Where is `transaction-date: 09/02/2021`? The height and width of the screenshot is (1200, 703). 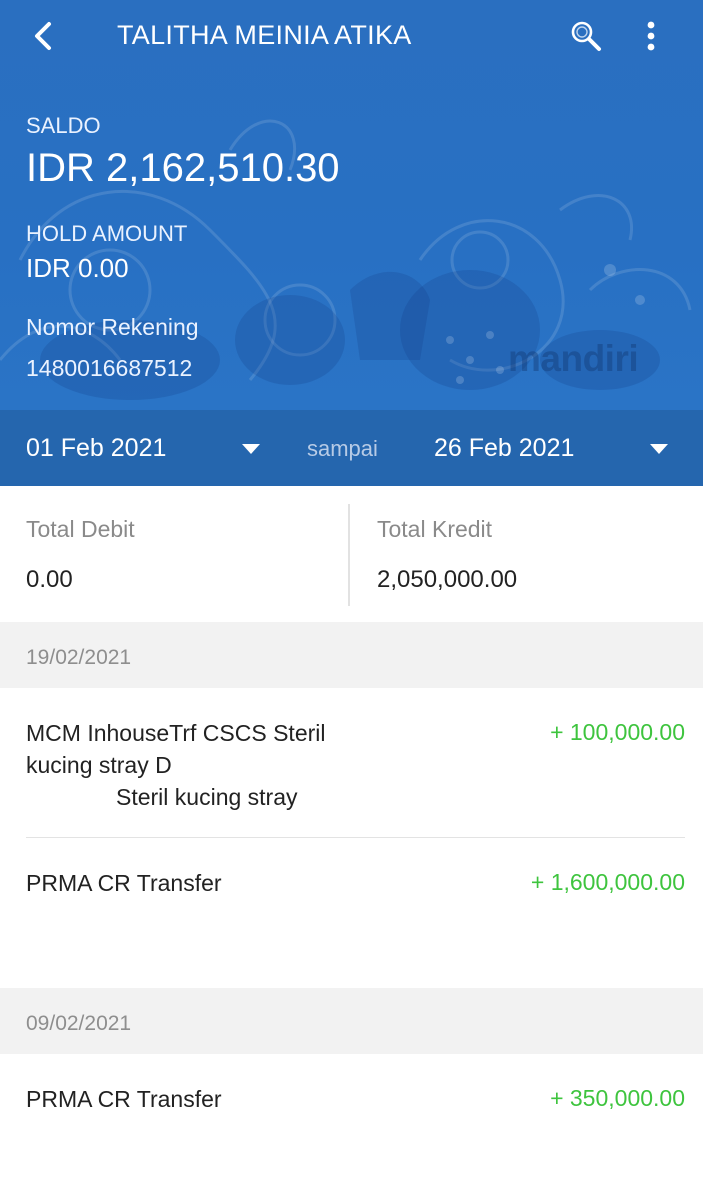
transaction-date: 09/02/2021 is located at coordinates (79, 1023).